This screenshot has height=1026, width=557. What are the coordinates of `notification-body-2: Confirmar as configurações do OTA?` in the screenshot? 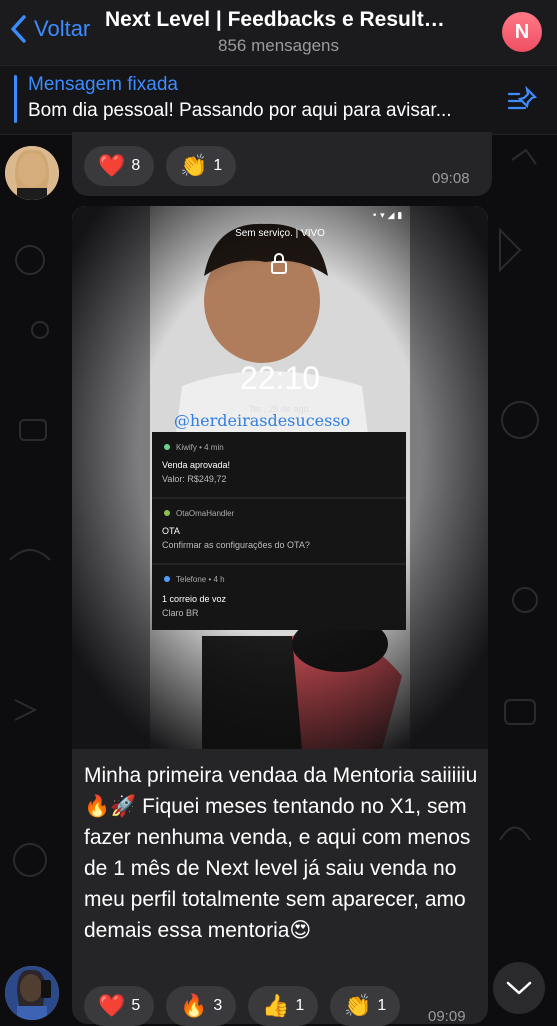 It's located at (236, 545).